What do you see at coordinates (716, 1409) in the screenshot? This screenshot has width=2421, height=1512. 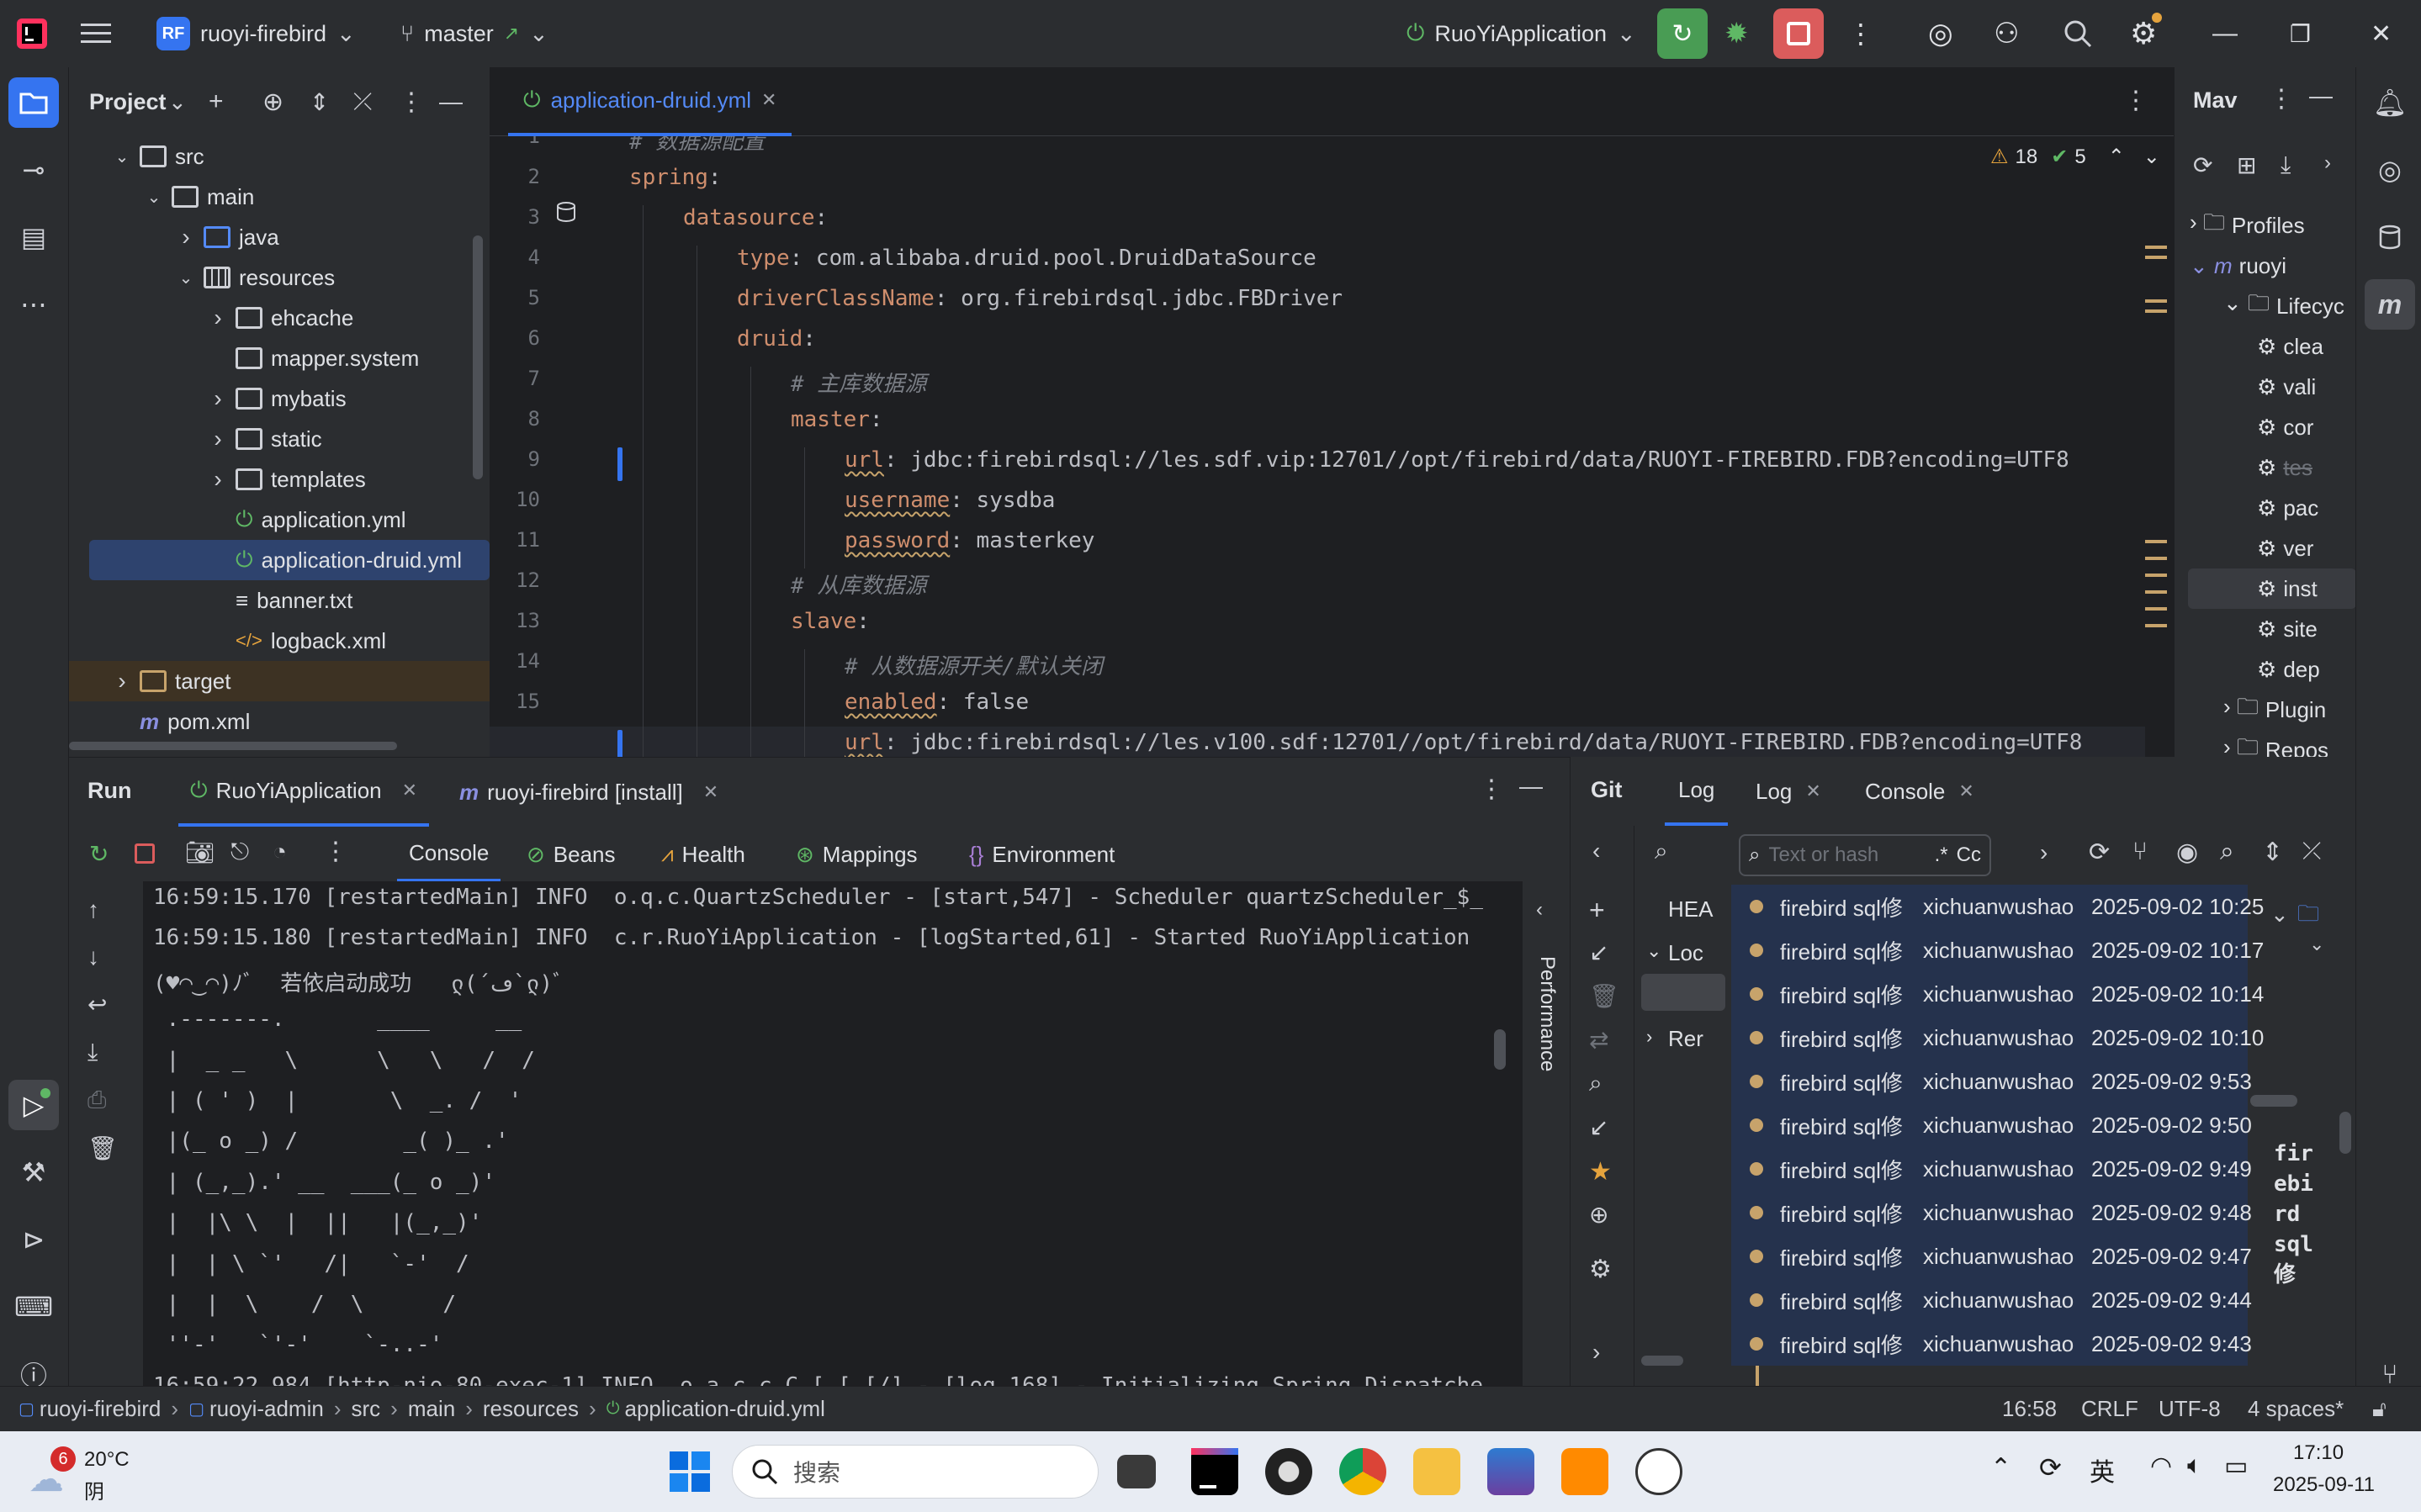 I see `breadcrumb-item: ⏻ application-druid.yml` at bounding box center [716, 1409].